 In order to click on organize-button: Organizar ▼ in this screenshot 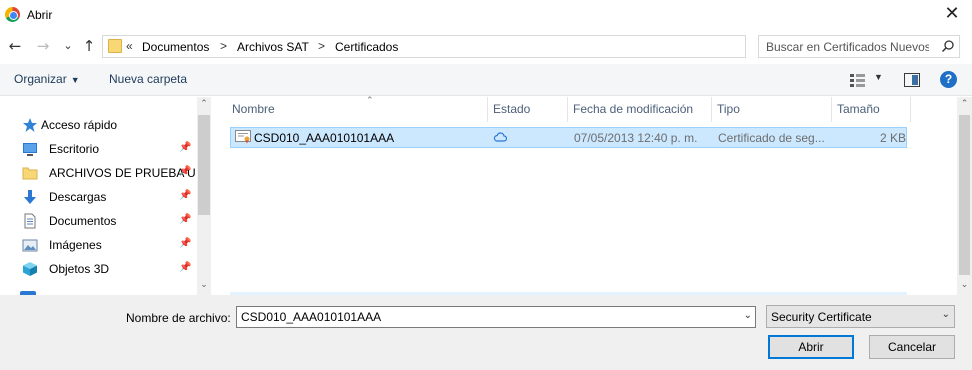, I will do `click(47, 79)`.